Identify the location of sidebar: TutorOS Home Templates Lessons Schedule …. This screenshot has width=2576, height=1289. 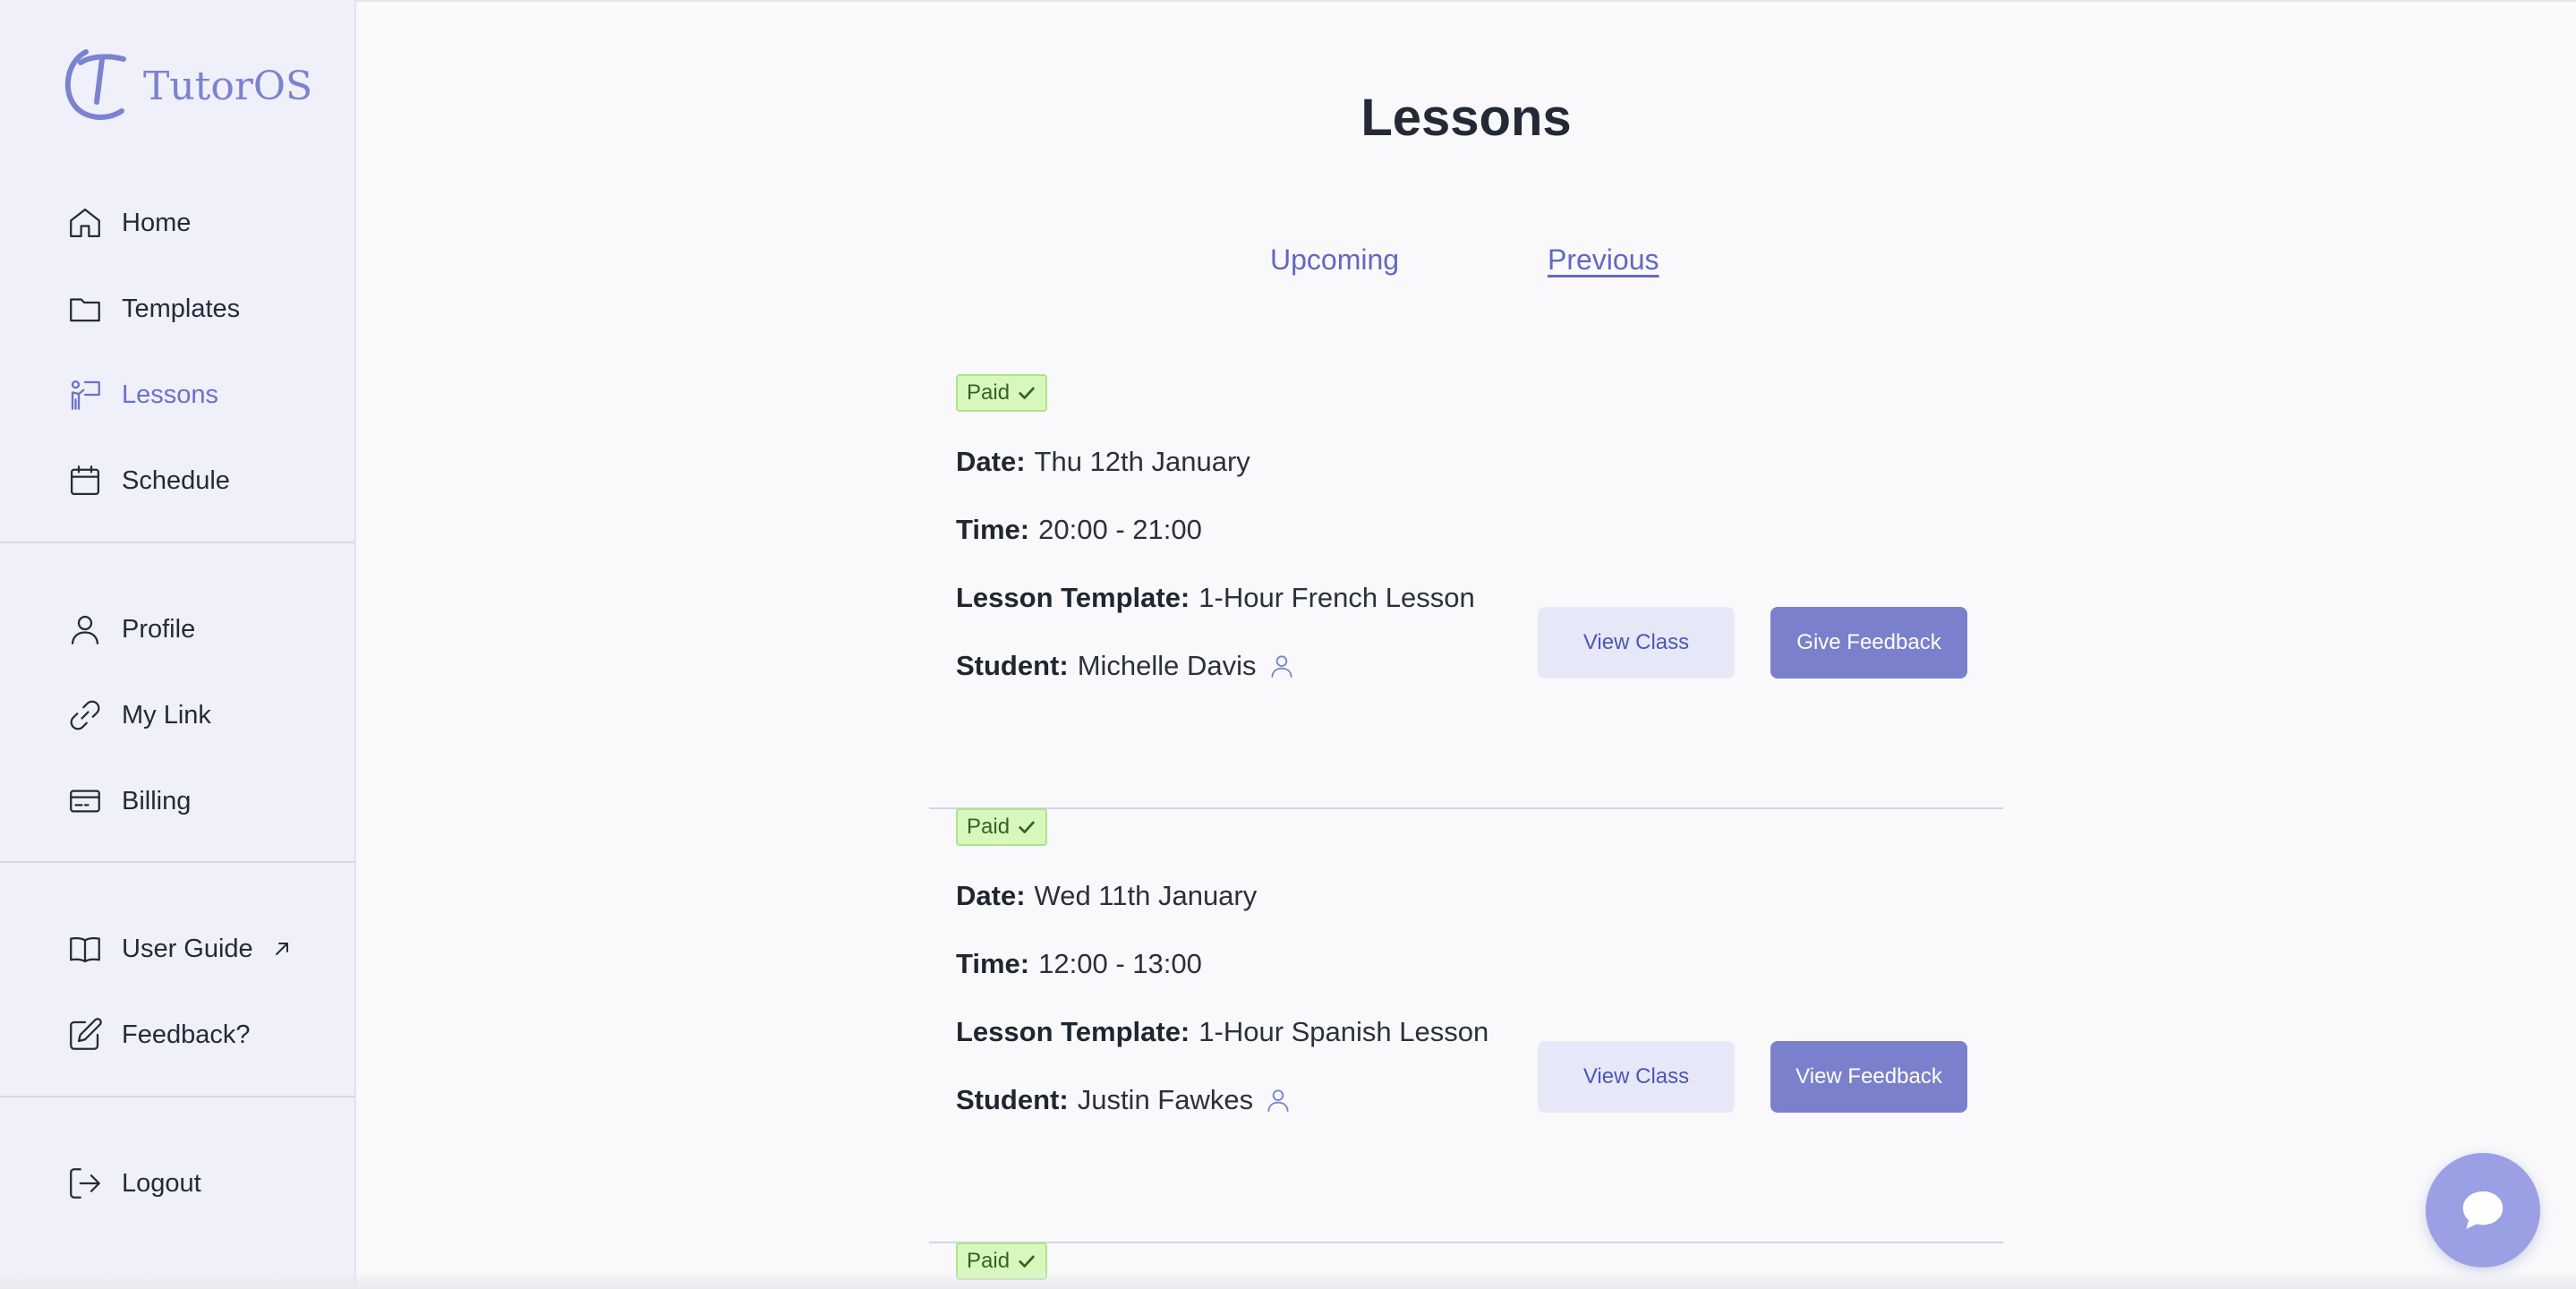
(178, 644).